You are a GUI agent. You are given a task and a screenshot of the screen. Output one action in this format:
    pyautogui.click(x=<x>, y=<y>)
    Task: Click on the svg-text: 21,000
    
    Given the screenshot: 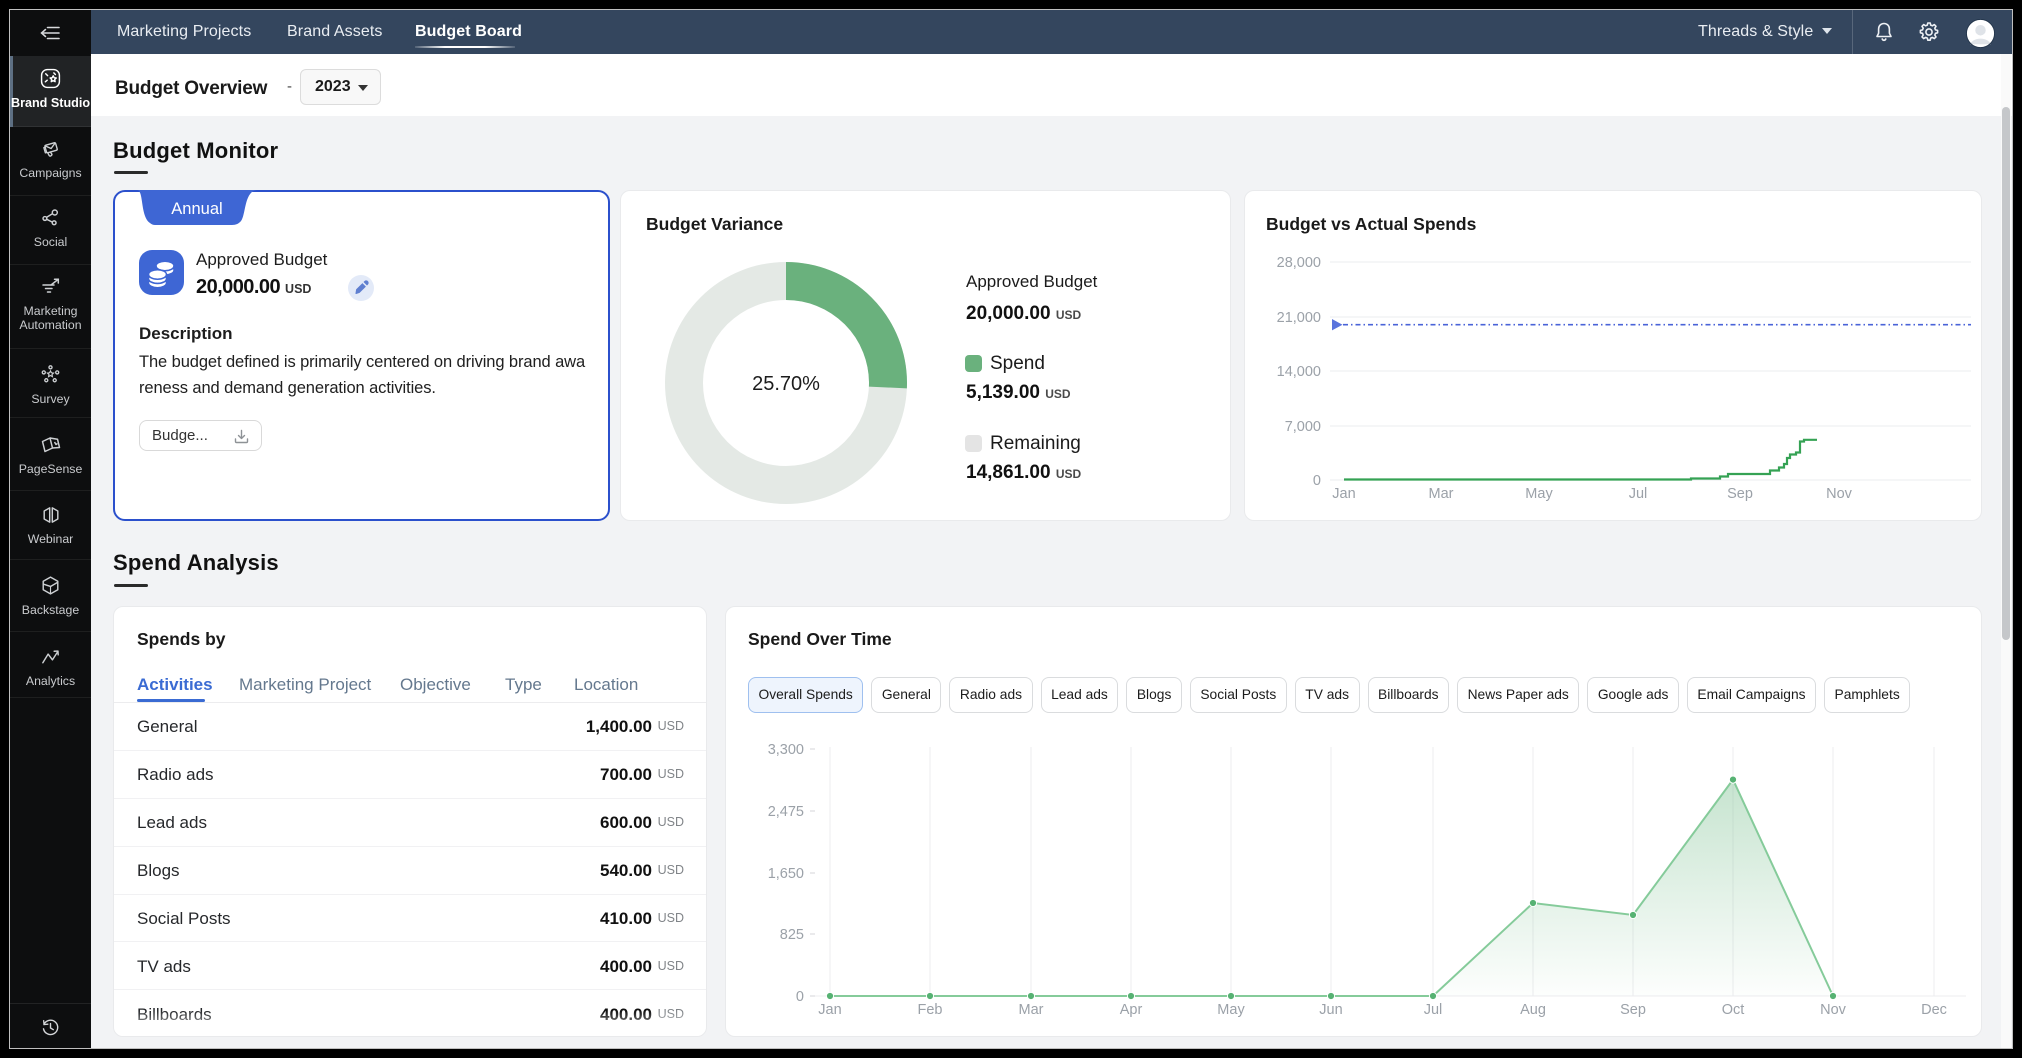 What is the action you would take?
    pyautogui.click(x=1299, y=318)
    